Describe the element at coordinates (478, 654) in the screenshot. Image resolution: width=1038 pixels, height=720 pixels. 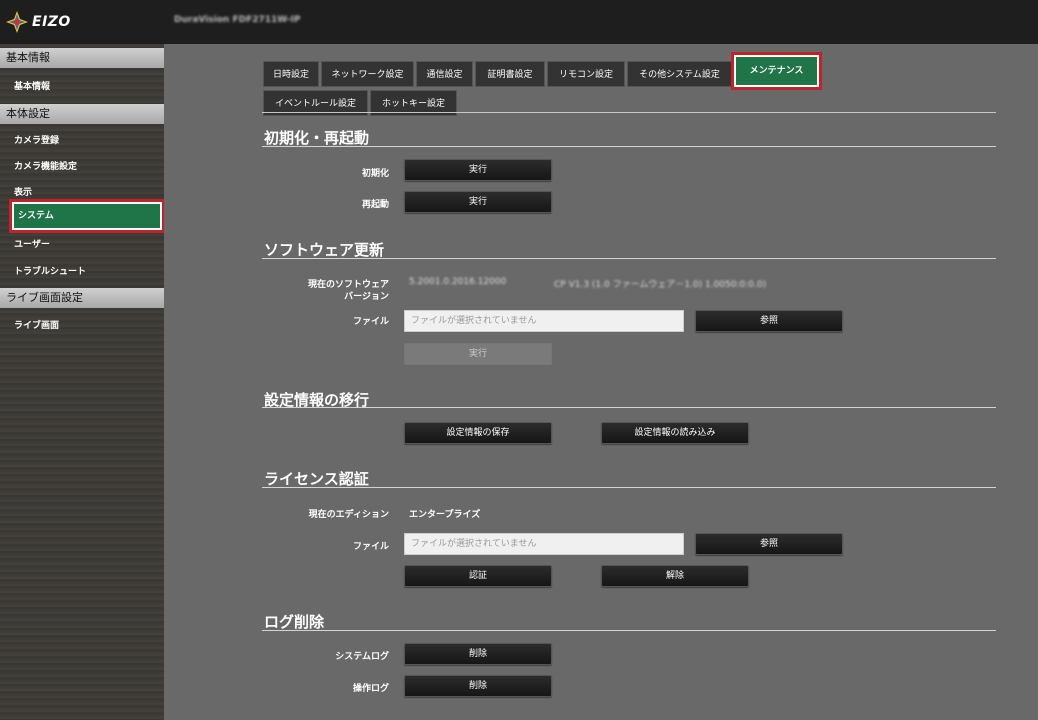
I see `delete-system-log-button: 削除` at that location.